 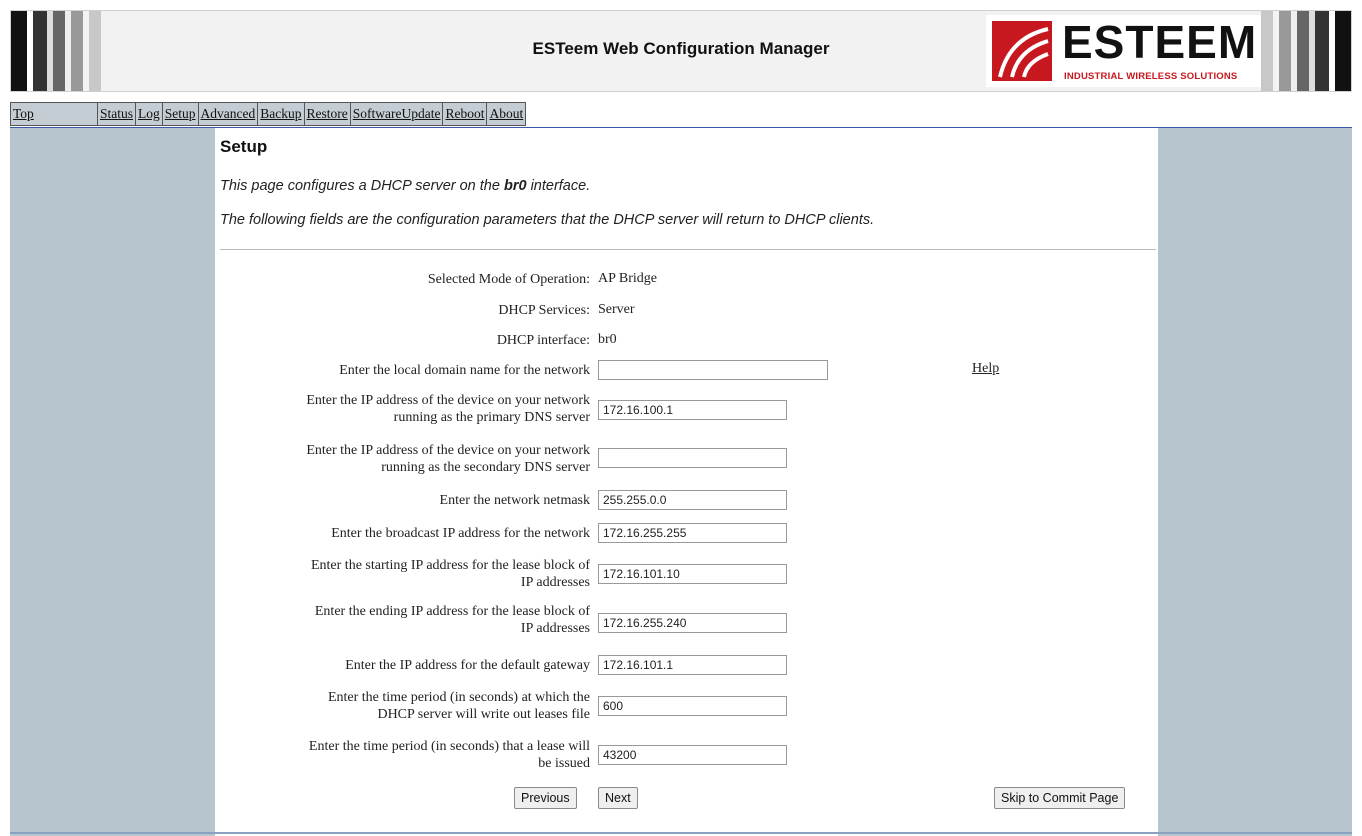 I want to click on mode-label: Selected Mode of Operation:, so click(x=508, y=279).